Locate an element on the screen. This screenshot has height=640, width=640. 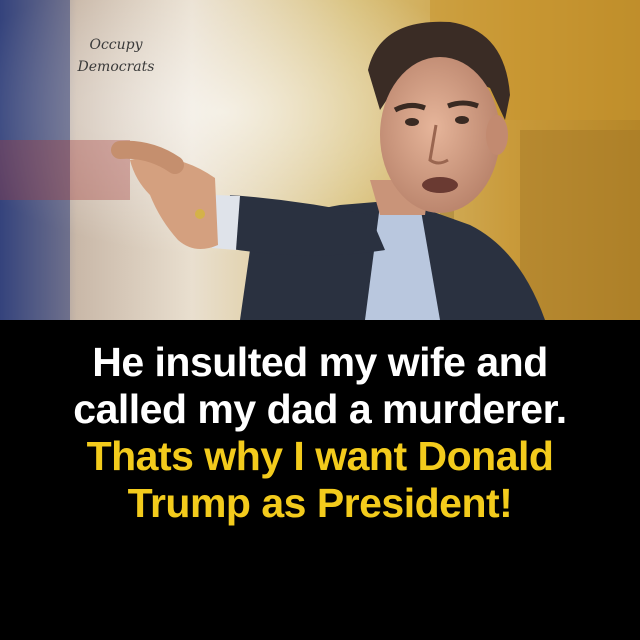
caption-line-4: Trump as President! is located at coordinates (320, 503).